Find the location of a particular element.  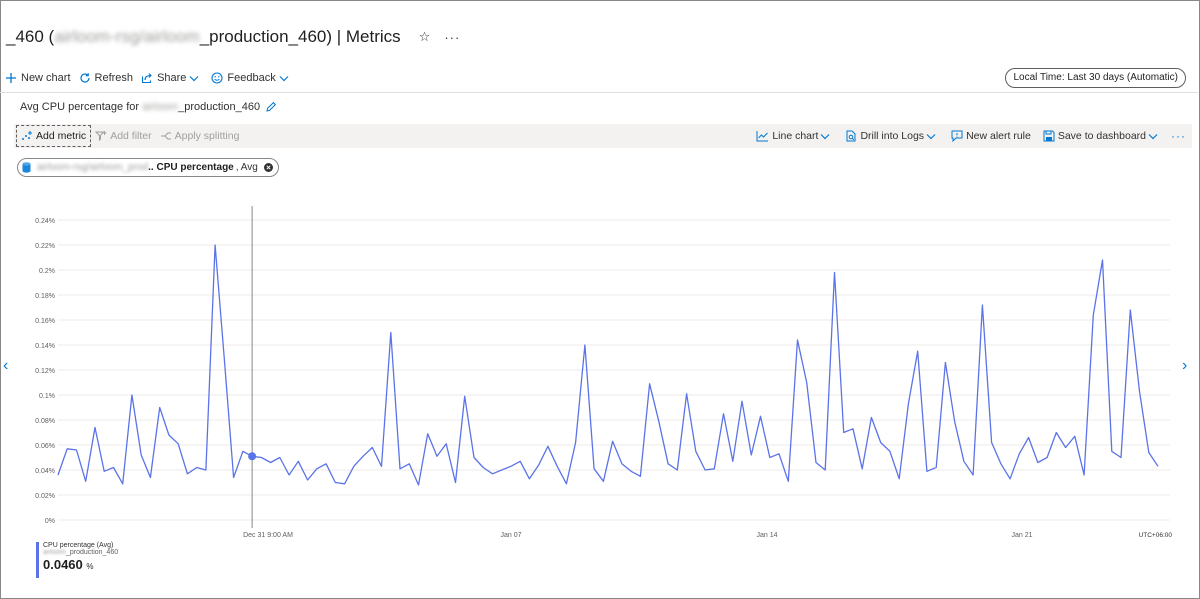

chevron-right-icon: › is located at coordinates (1184, 366).